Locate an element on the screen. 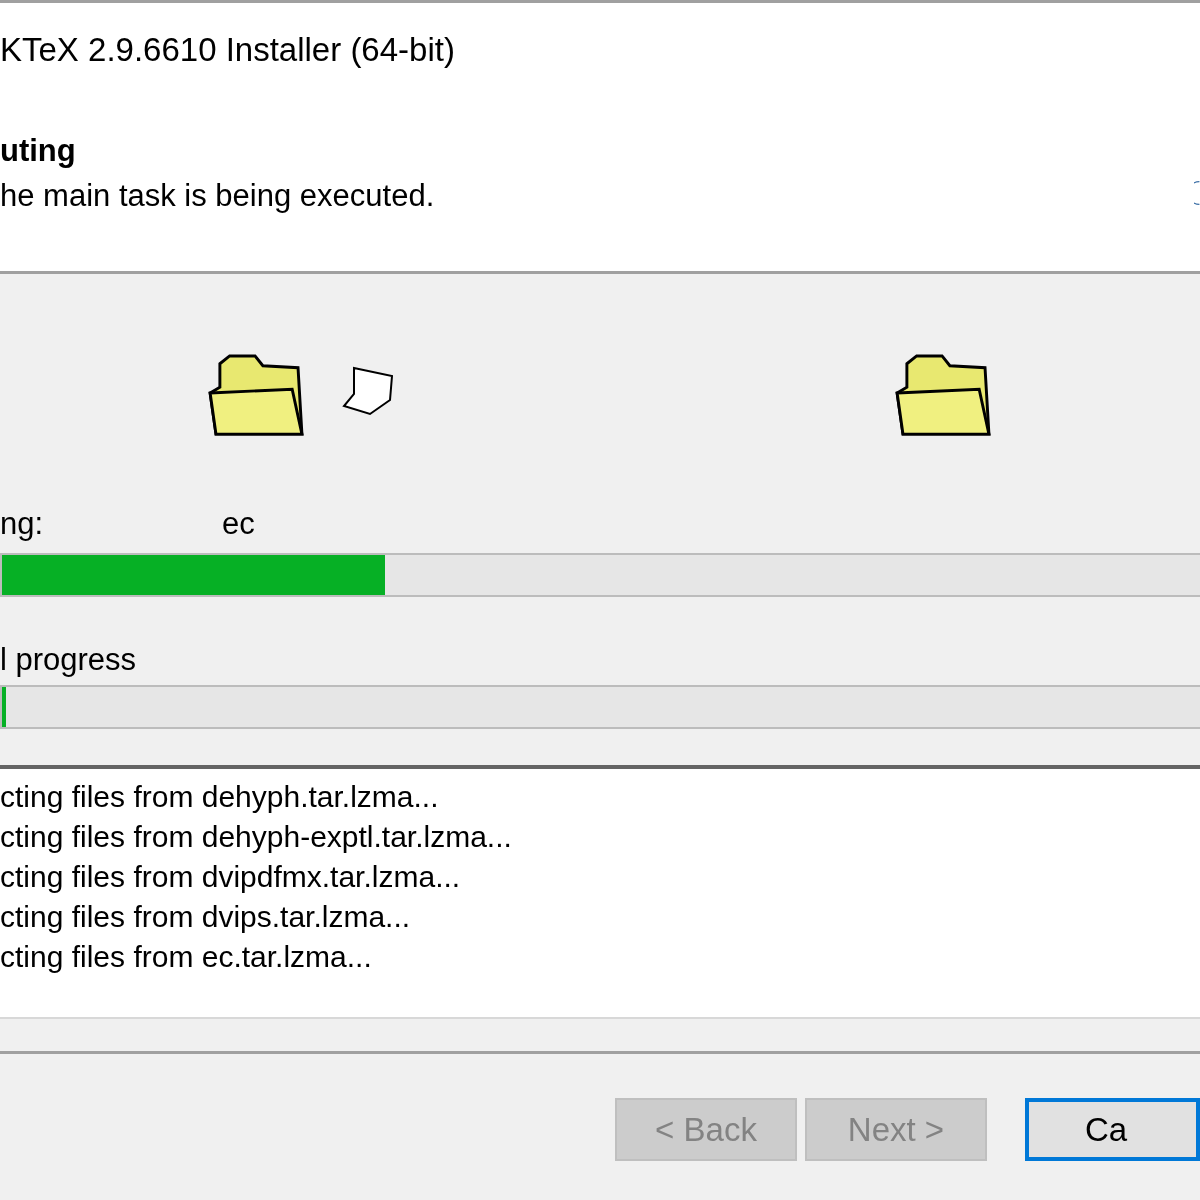  status-label: ng: is located at coordinates (22, 524).